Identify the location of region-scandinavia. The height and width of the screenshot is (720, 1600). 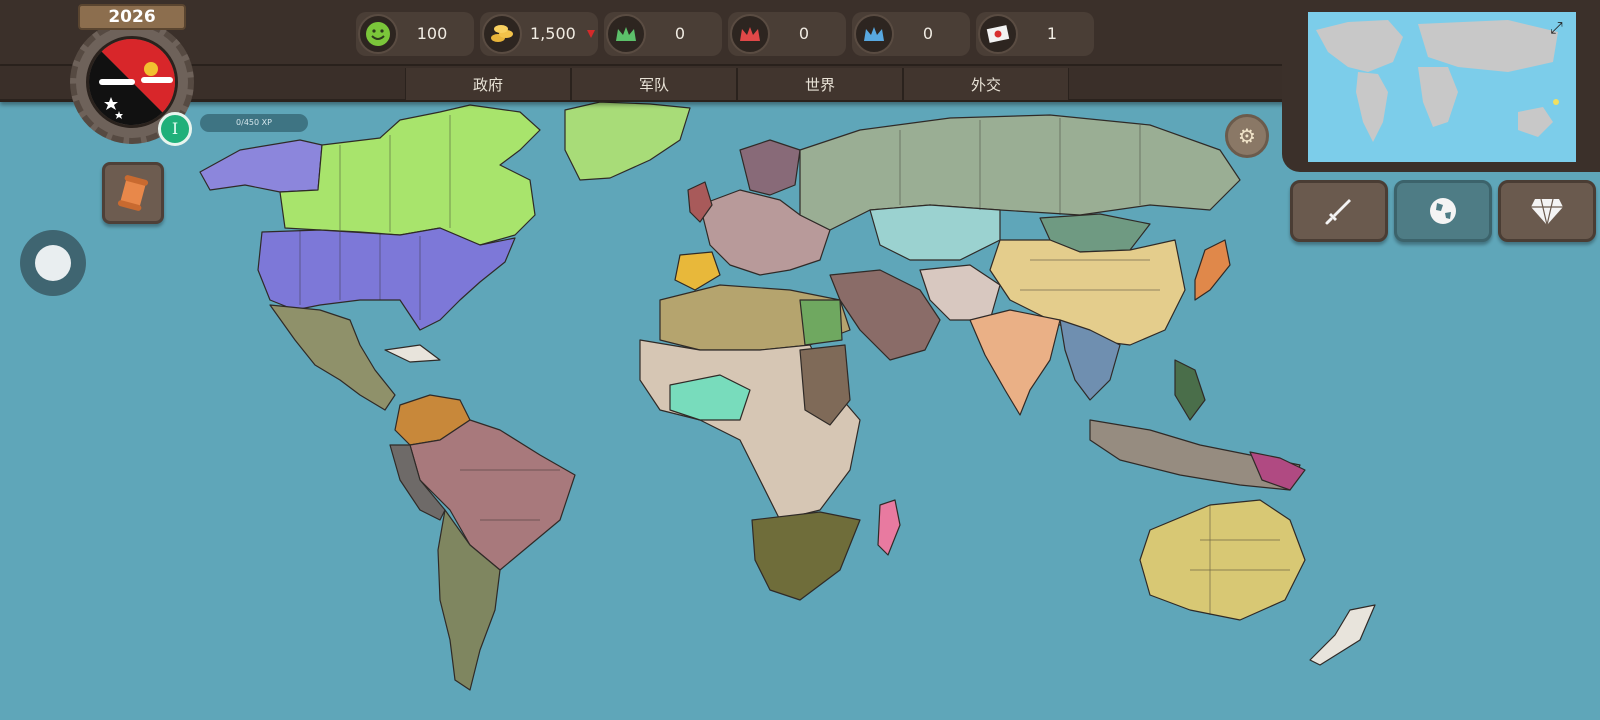
(770, 167).